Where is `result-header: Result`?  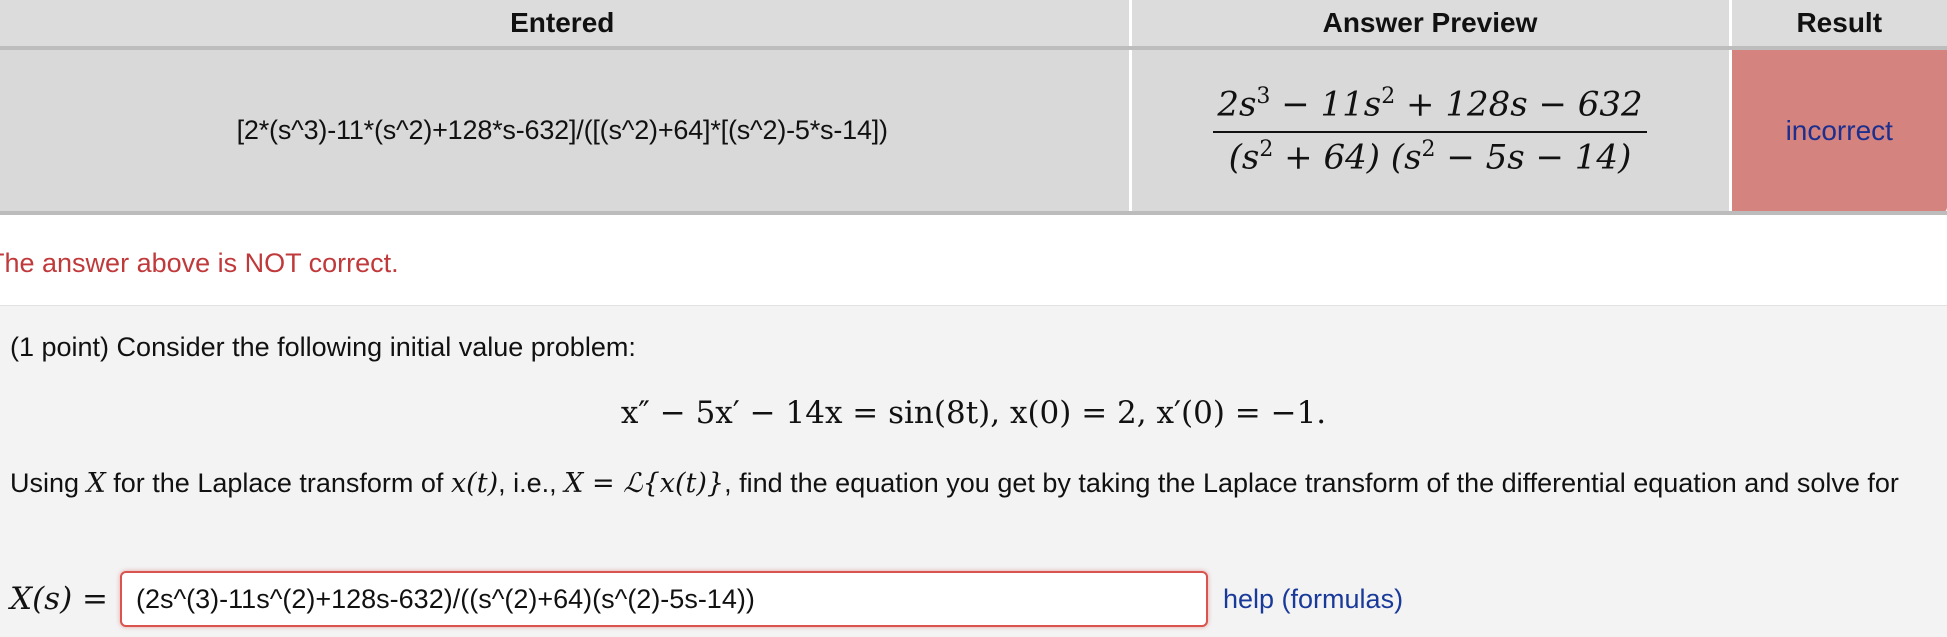
result-header: Result is located at coordinates (1838, 25).